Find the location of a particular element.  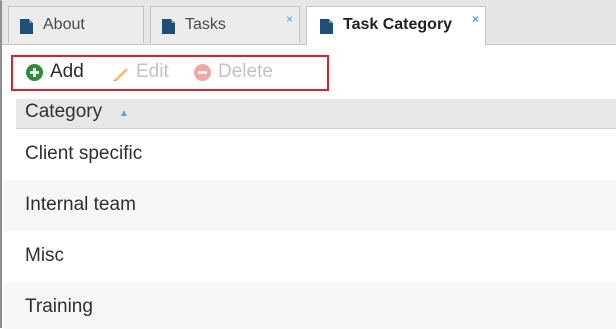

category-cell: Misc is located at coordinates (45, 255).